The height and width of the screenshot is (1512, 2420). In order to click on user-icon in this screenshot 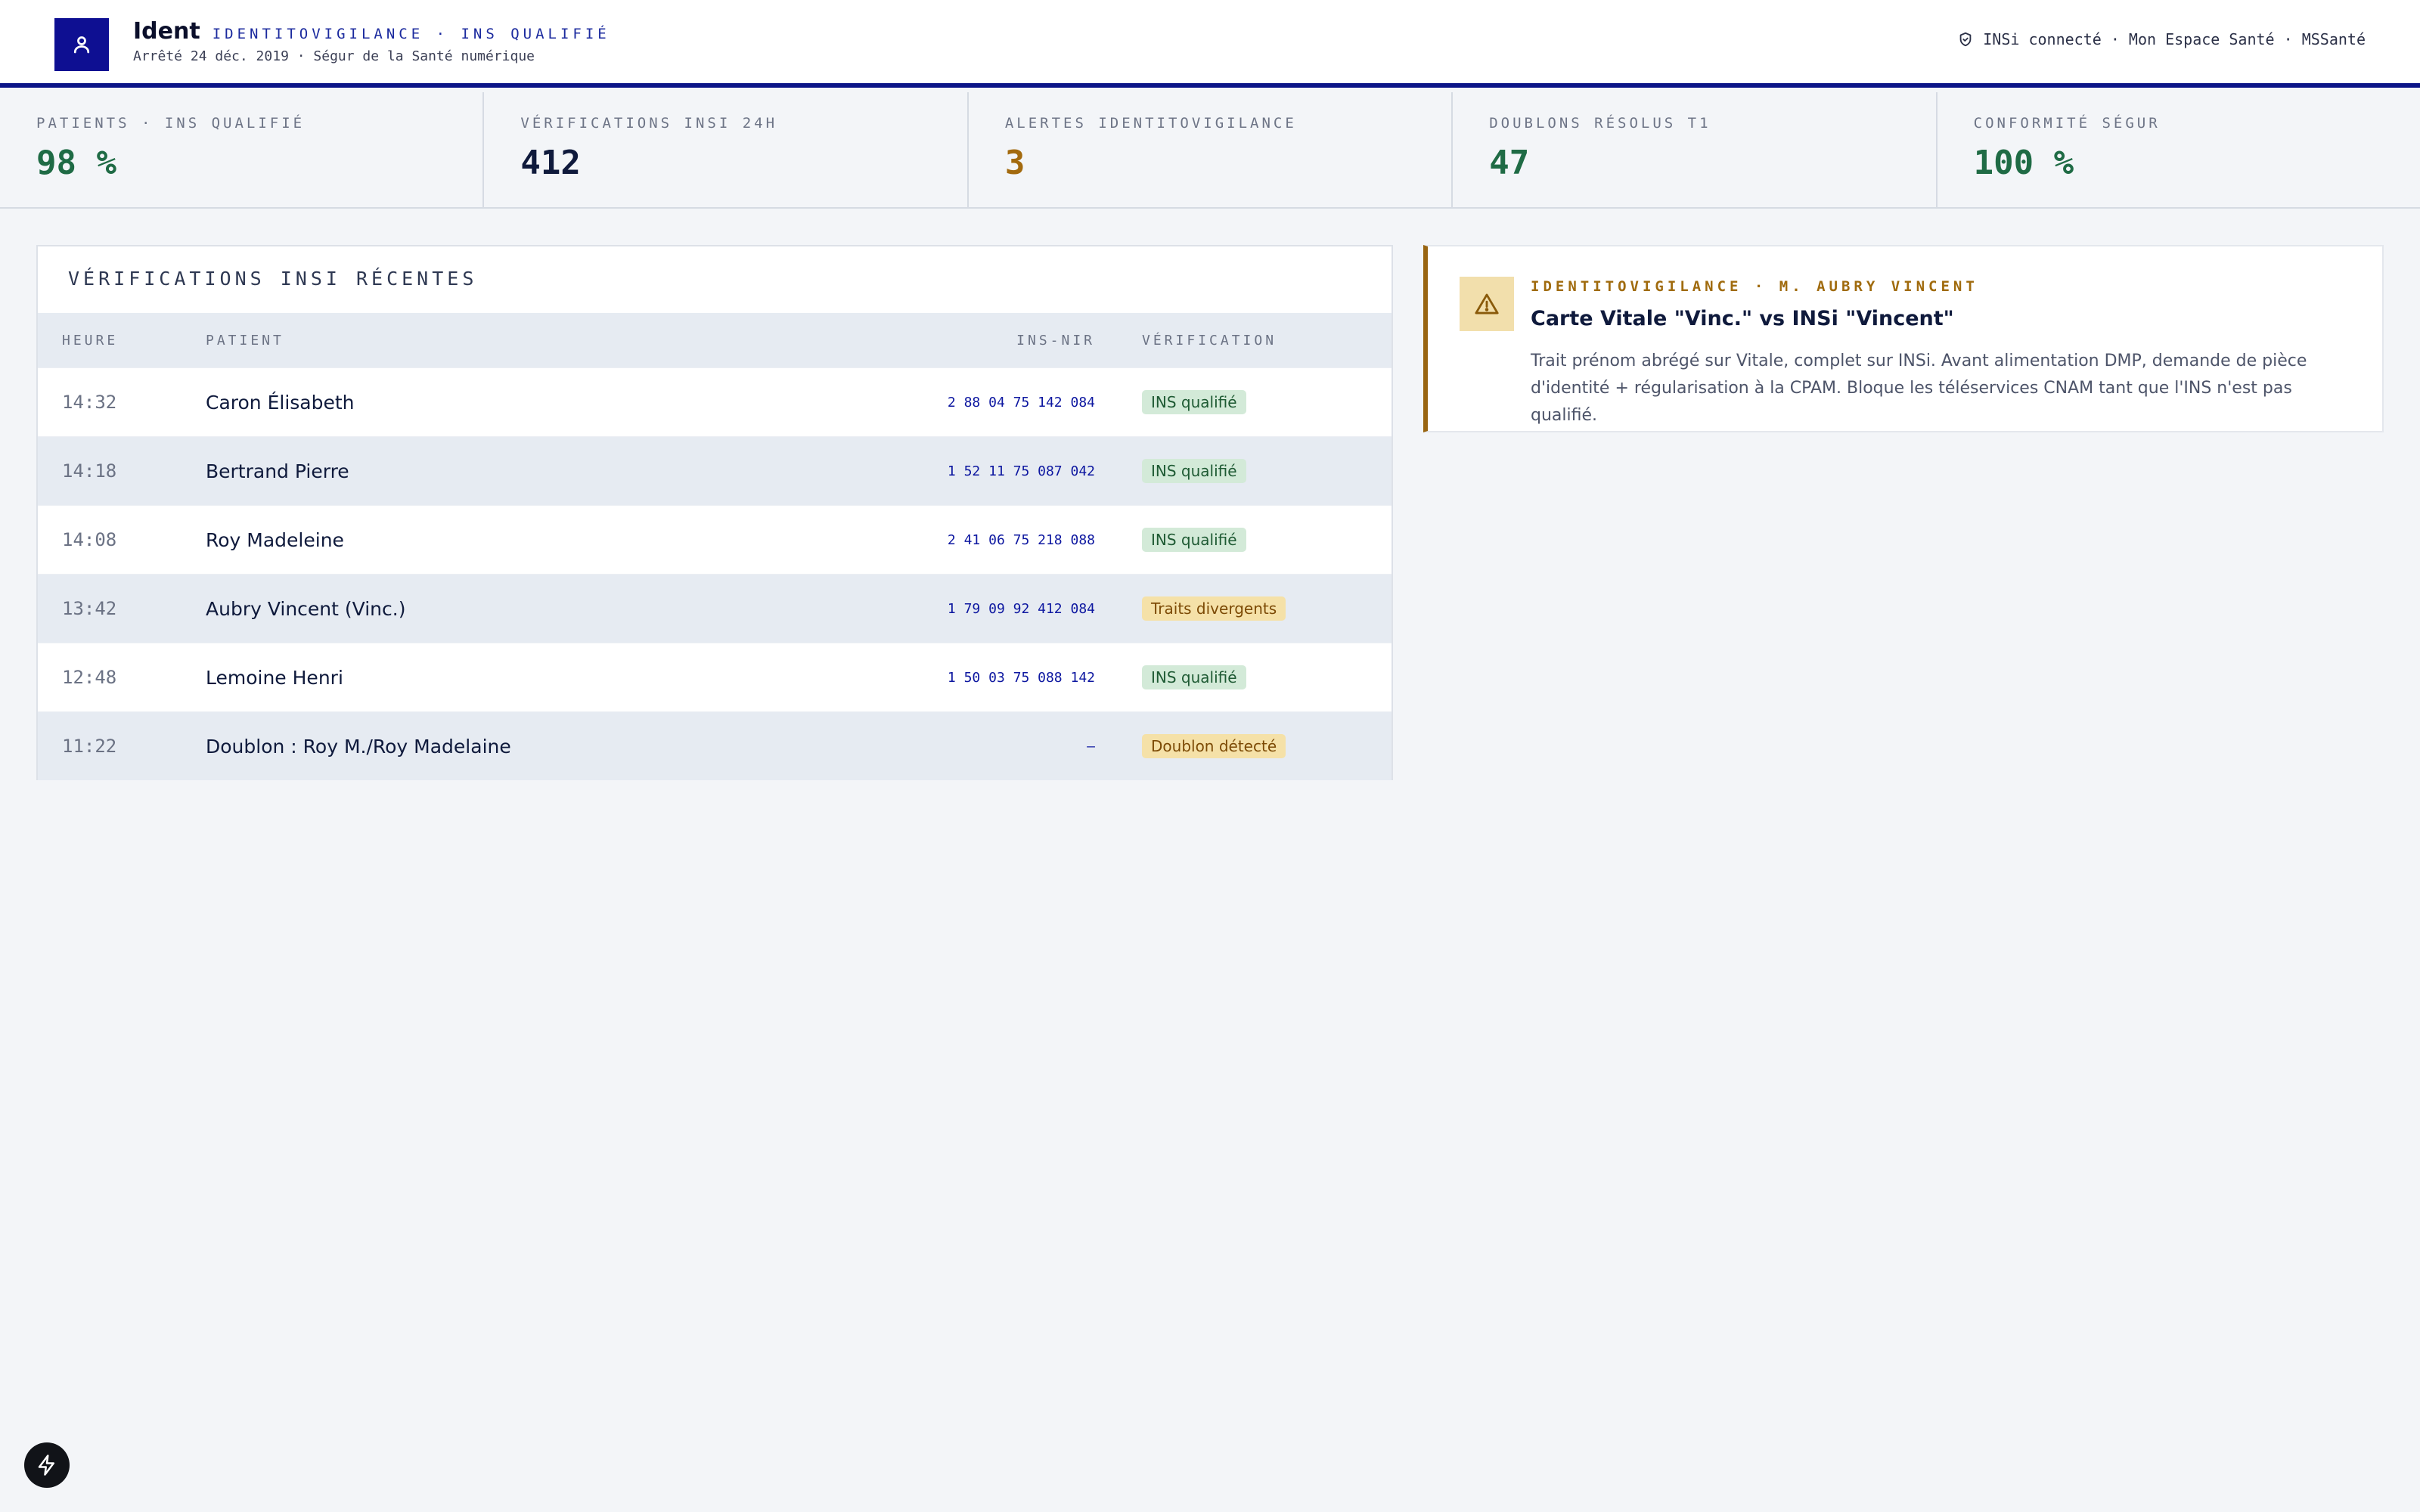, I will do `click(81, 45)`.